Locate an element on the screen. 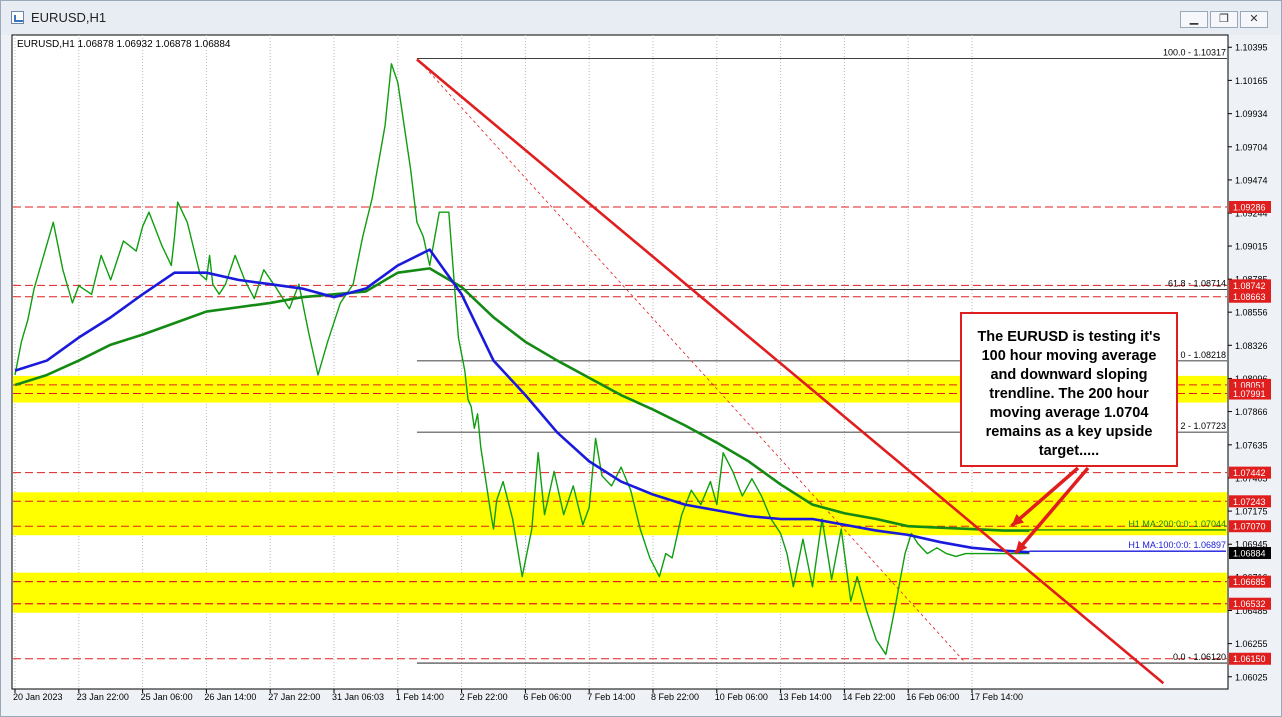 This screenshot has height=717, width=1282. time-tick-label: 8 Feb 22:00 is located at coordinates (675, 697).